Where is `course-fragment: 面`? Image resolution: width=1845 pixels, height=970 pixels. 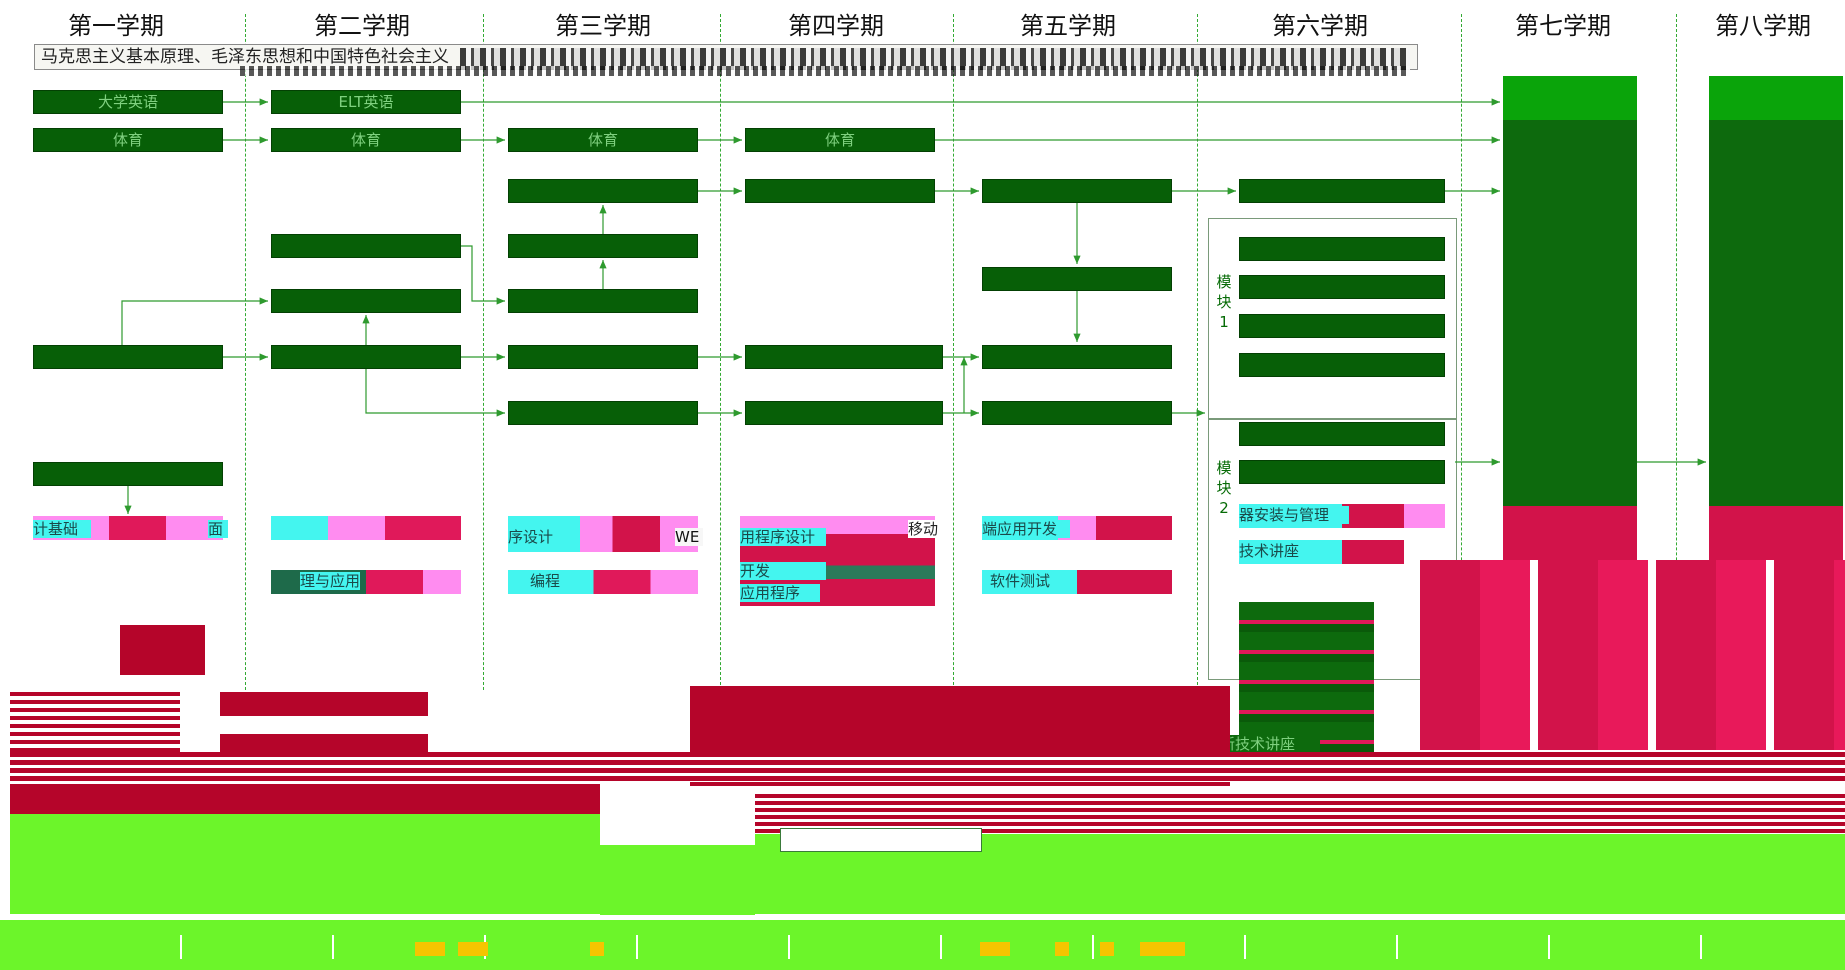 course-fragment: 面 is located at coordinates (218, 529).